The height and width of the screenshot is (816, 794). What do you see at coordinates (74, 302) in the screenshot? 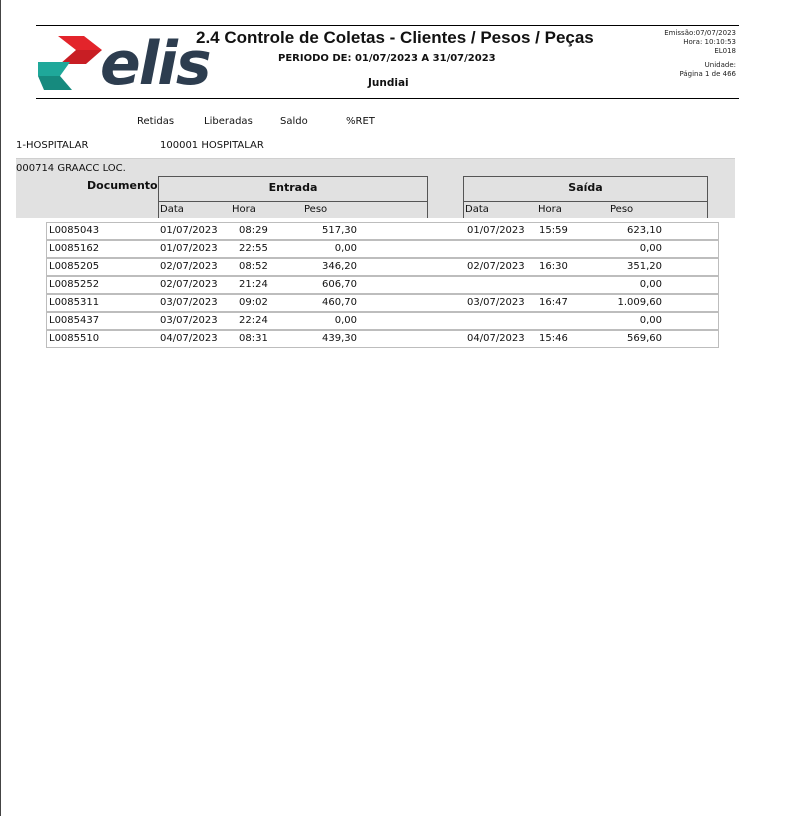
I see `cell-documento: L0085311` at bounding box center [74, 302].